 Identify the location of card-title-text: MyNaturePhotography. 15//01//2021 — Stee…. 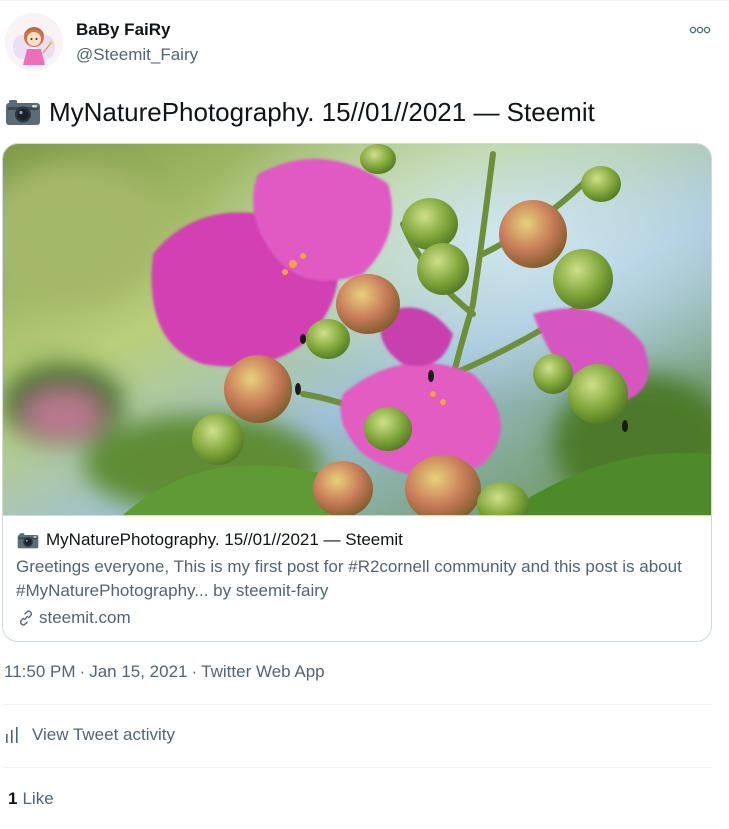
(224, 539).